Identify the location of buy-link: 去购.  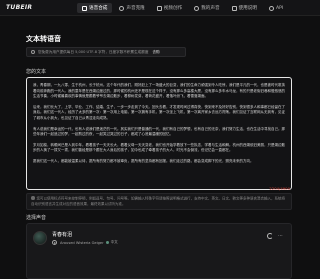
(155, 52).